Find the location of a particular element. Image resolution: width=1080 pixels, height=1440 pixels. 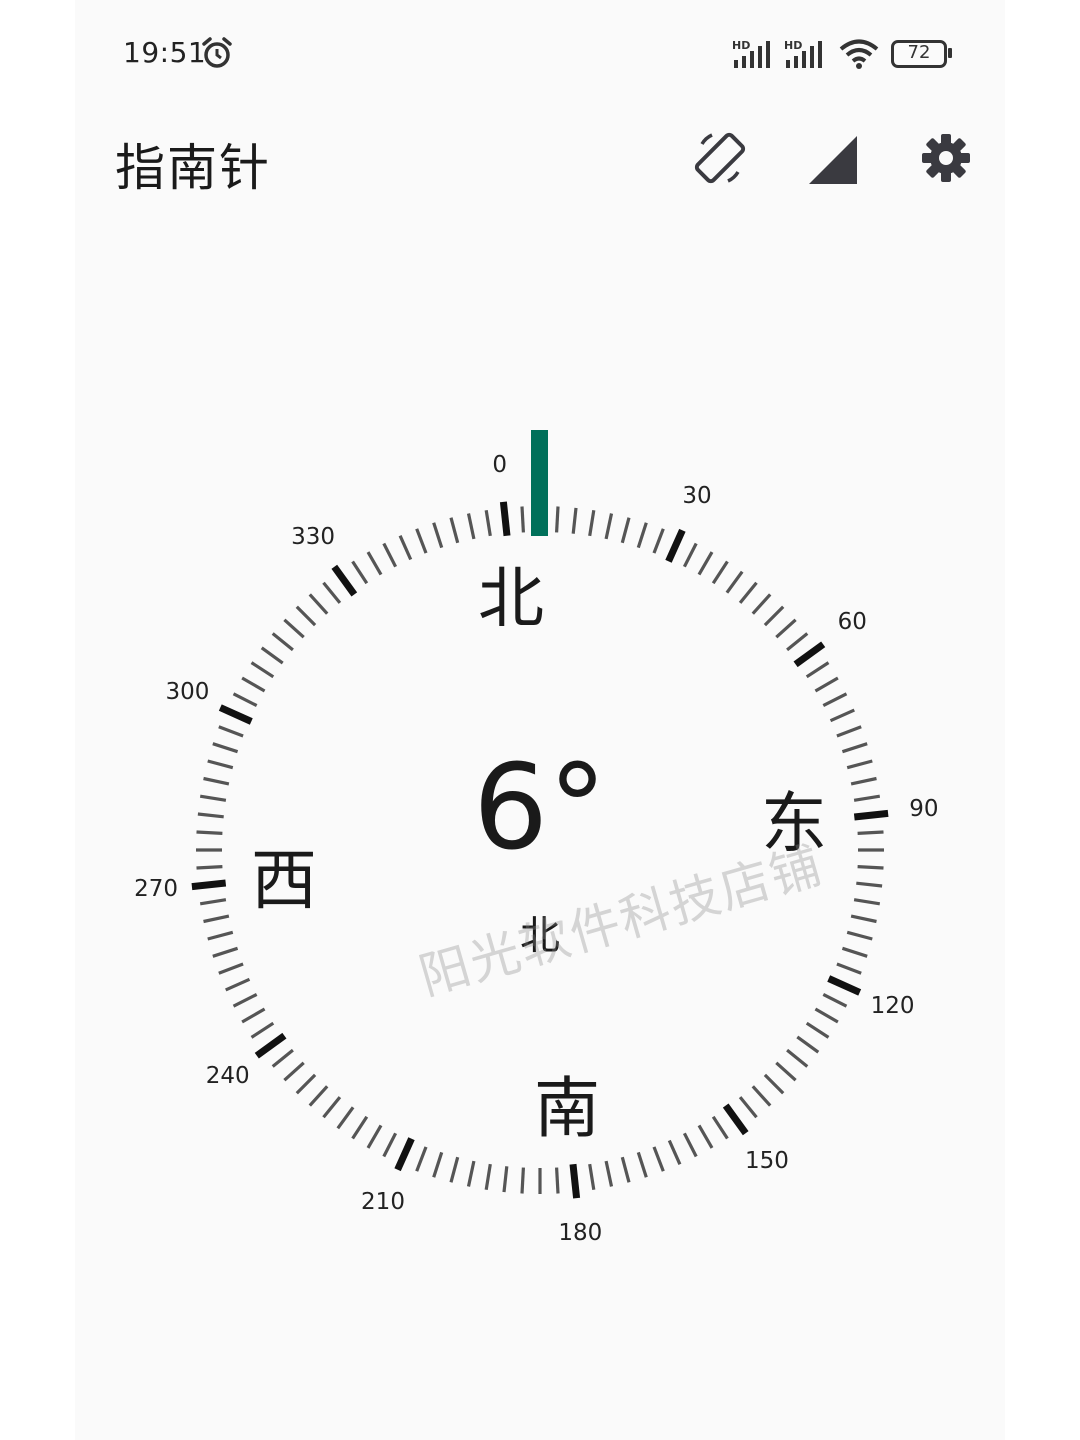

degree-label-210: 210 is located at coordinates (383, 1201).